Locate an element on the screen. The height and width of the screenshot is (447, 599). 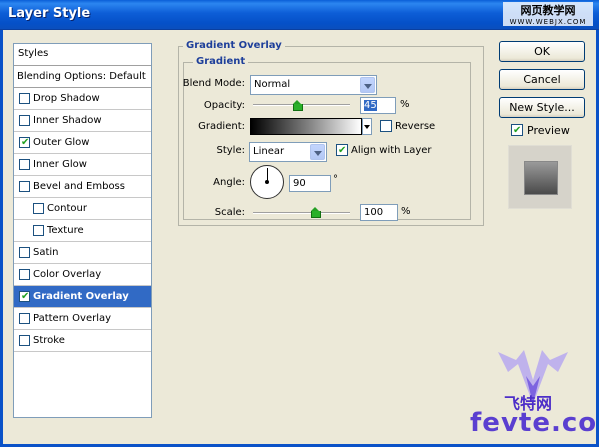
style-item: ✔ Gradient Overlay is located at coordinates (82, 297).